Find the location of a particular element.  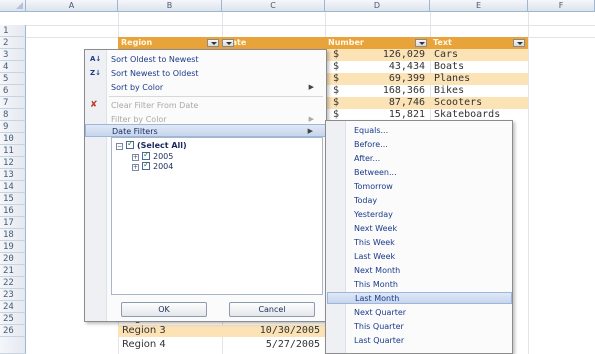

row-header: 22 is located at coordinates (13, 283).